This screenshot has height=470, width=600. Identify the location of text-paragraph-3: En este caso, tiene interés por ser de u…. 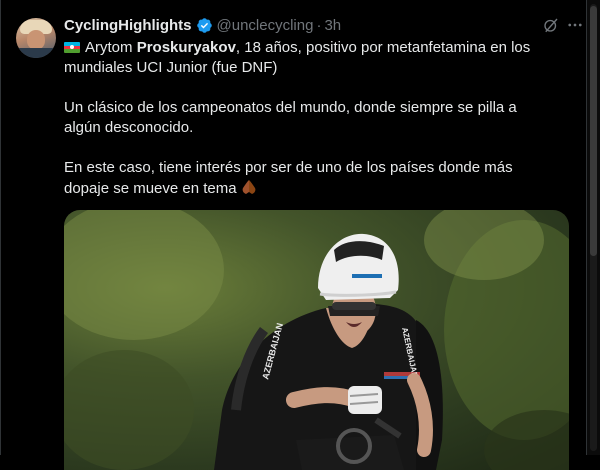
(288, 178).